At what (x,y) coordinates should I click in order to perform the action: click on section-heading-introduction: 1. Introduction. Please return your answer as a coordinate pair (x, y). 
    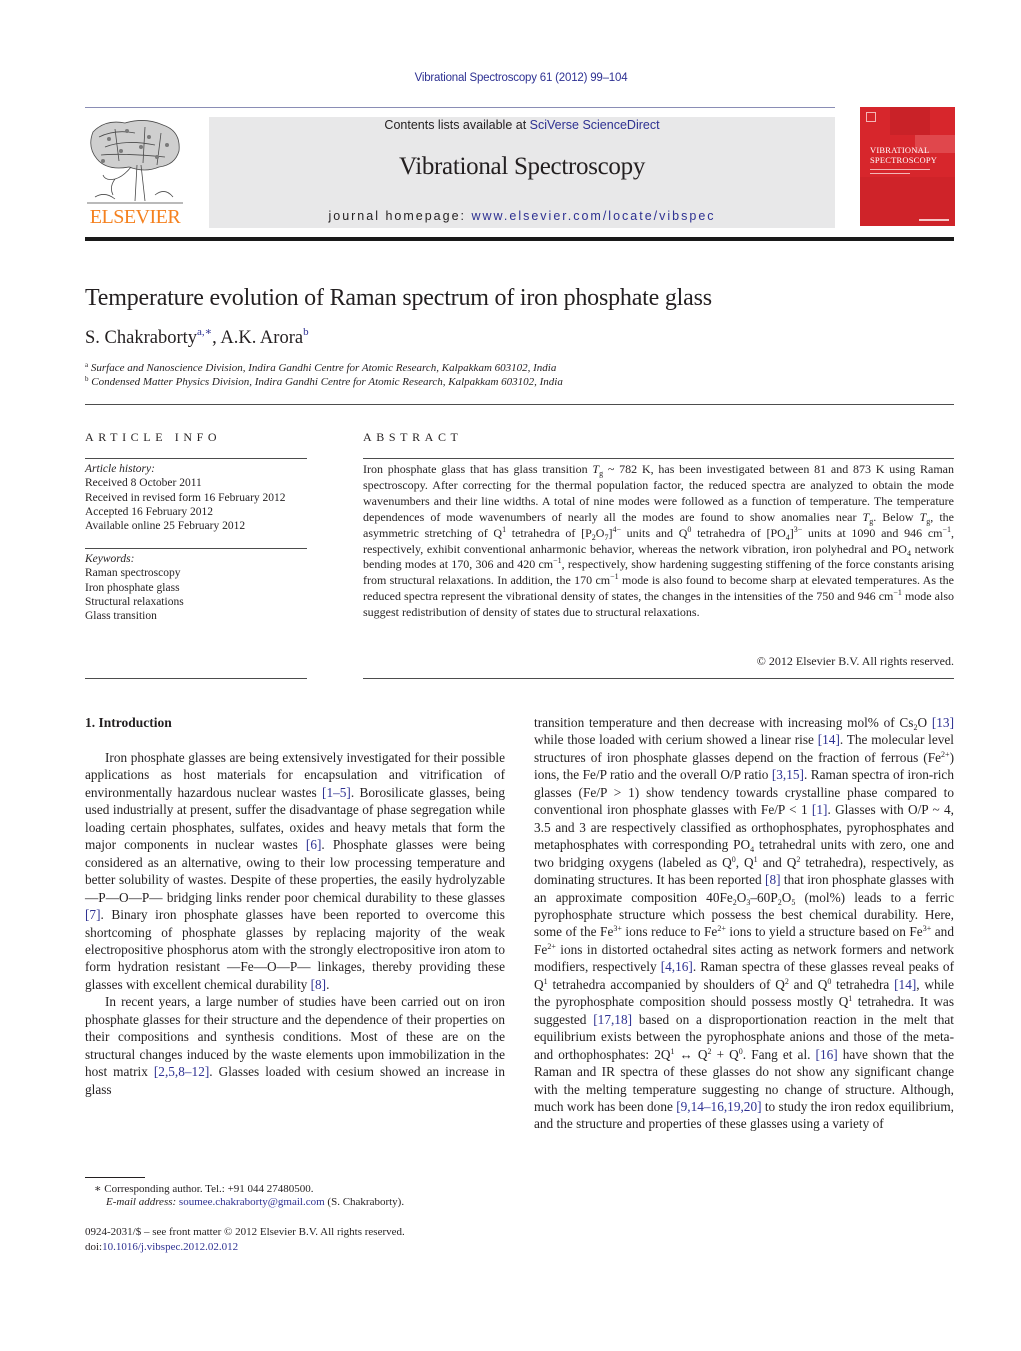
    Looking at the image, I should click on (128, 722).